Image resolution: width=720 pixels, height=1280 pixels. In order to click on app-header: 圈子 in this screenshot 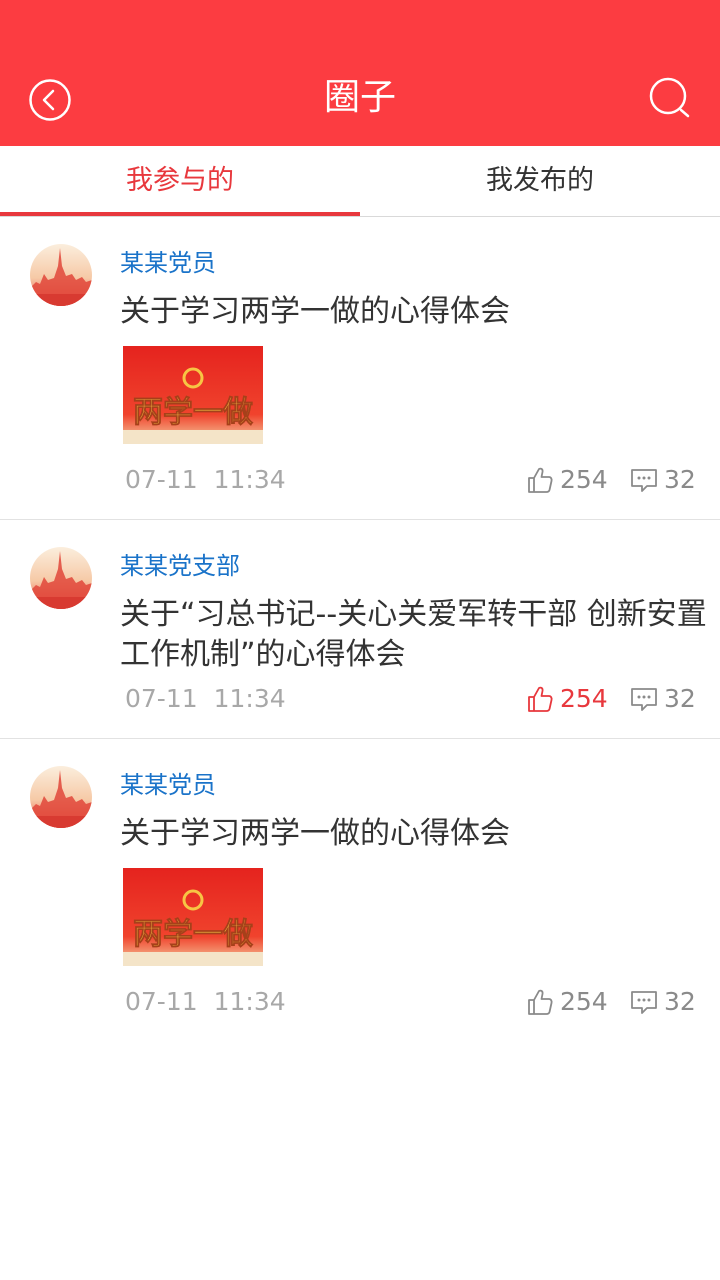, I will do `click(360, 73)`.